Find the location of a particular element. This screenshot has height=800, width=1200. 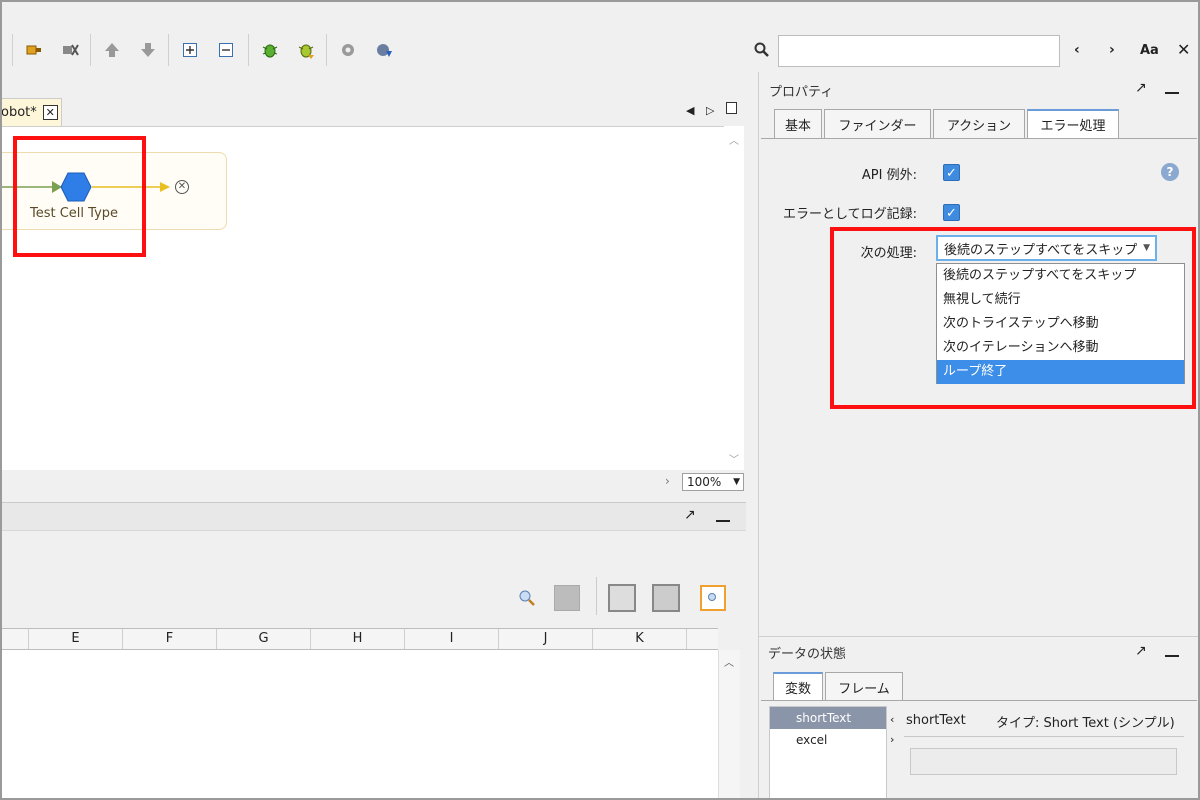

search-input is located at coordinates (919, 51).